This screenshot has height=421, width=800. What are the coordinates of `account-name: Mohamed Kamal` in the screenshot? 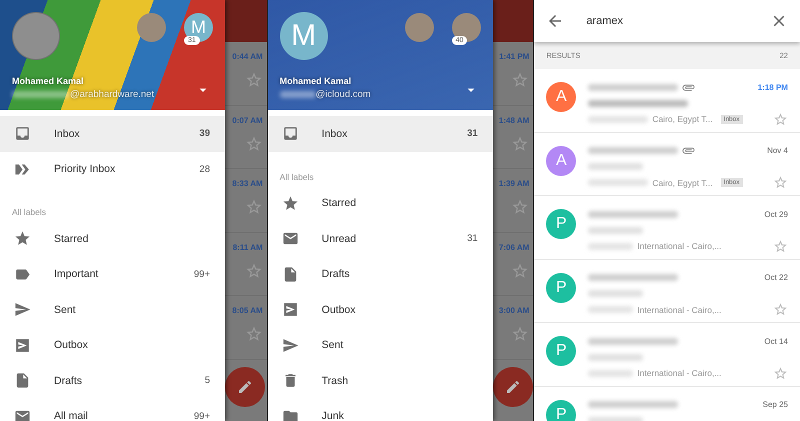 It's located at (316, 81).